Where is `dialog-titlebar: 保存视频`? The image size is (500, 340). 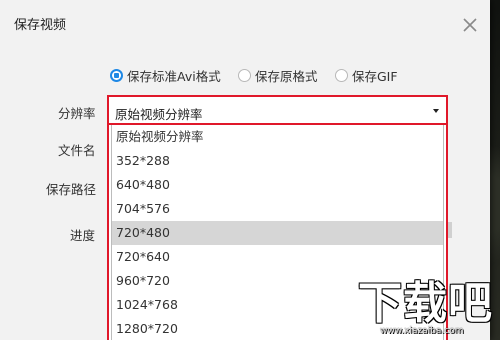
dialog-titlebar: 保存视频 is located at coordinates (245, 26).